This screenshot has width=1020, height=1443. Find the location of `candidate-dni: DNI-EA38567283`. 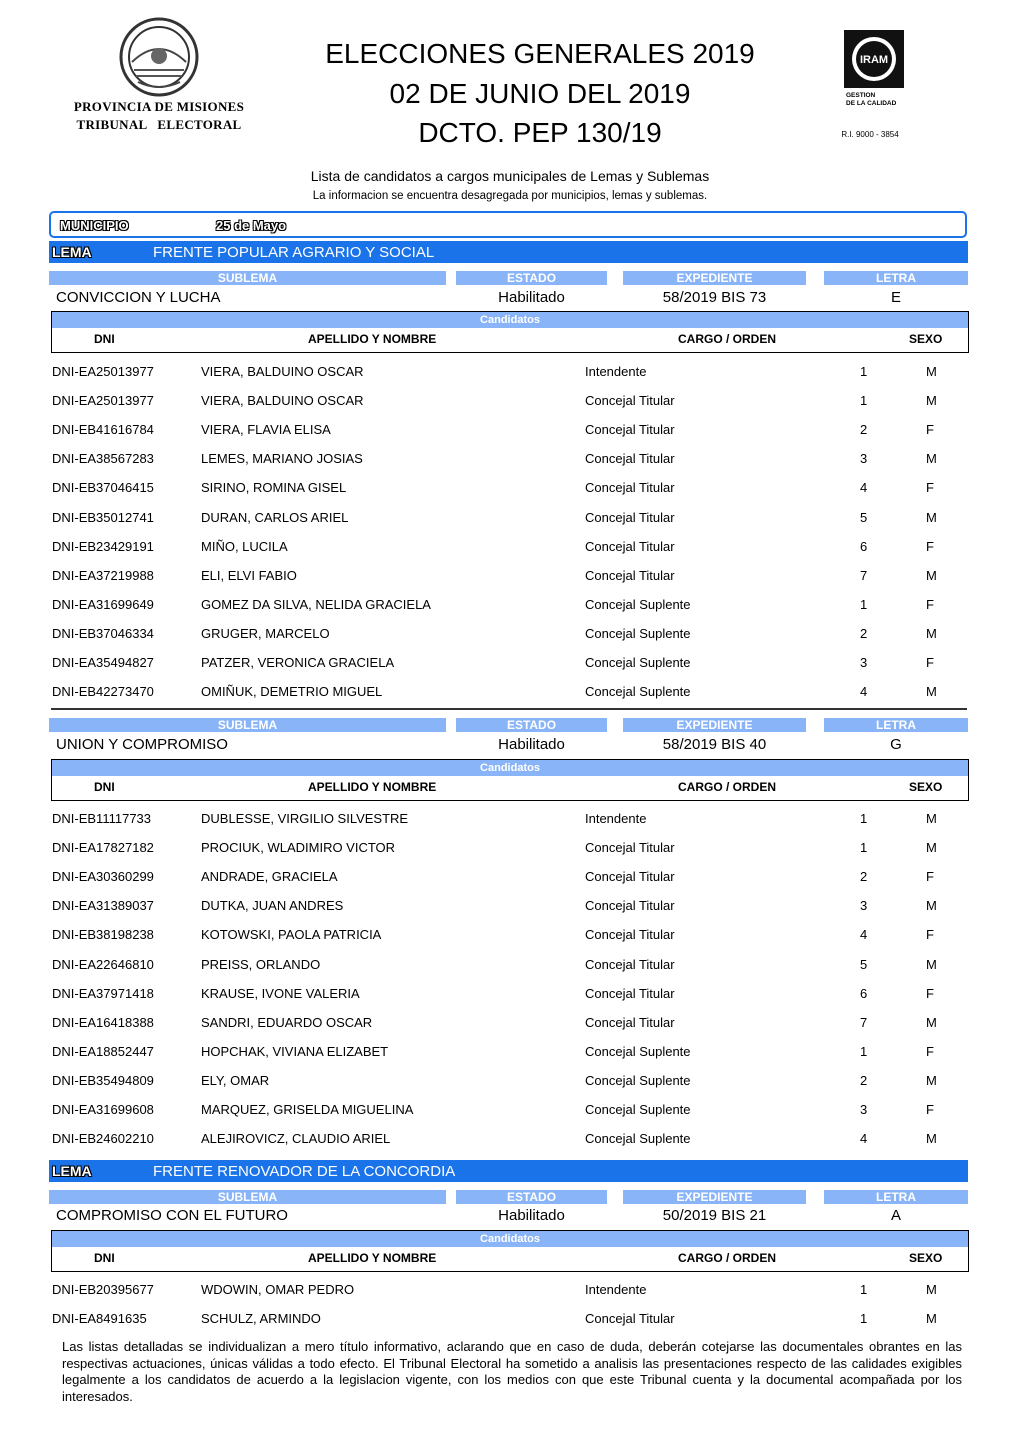

candidate-dni: DNI-EA38567283 is located at coordinates (103, 459).